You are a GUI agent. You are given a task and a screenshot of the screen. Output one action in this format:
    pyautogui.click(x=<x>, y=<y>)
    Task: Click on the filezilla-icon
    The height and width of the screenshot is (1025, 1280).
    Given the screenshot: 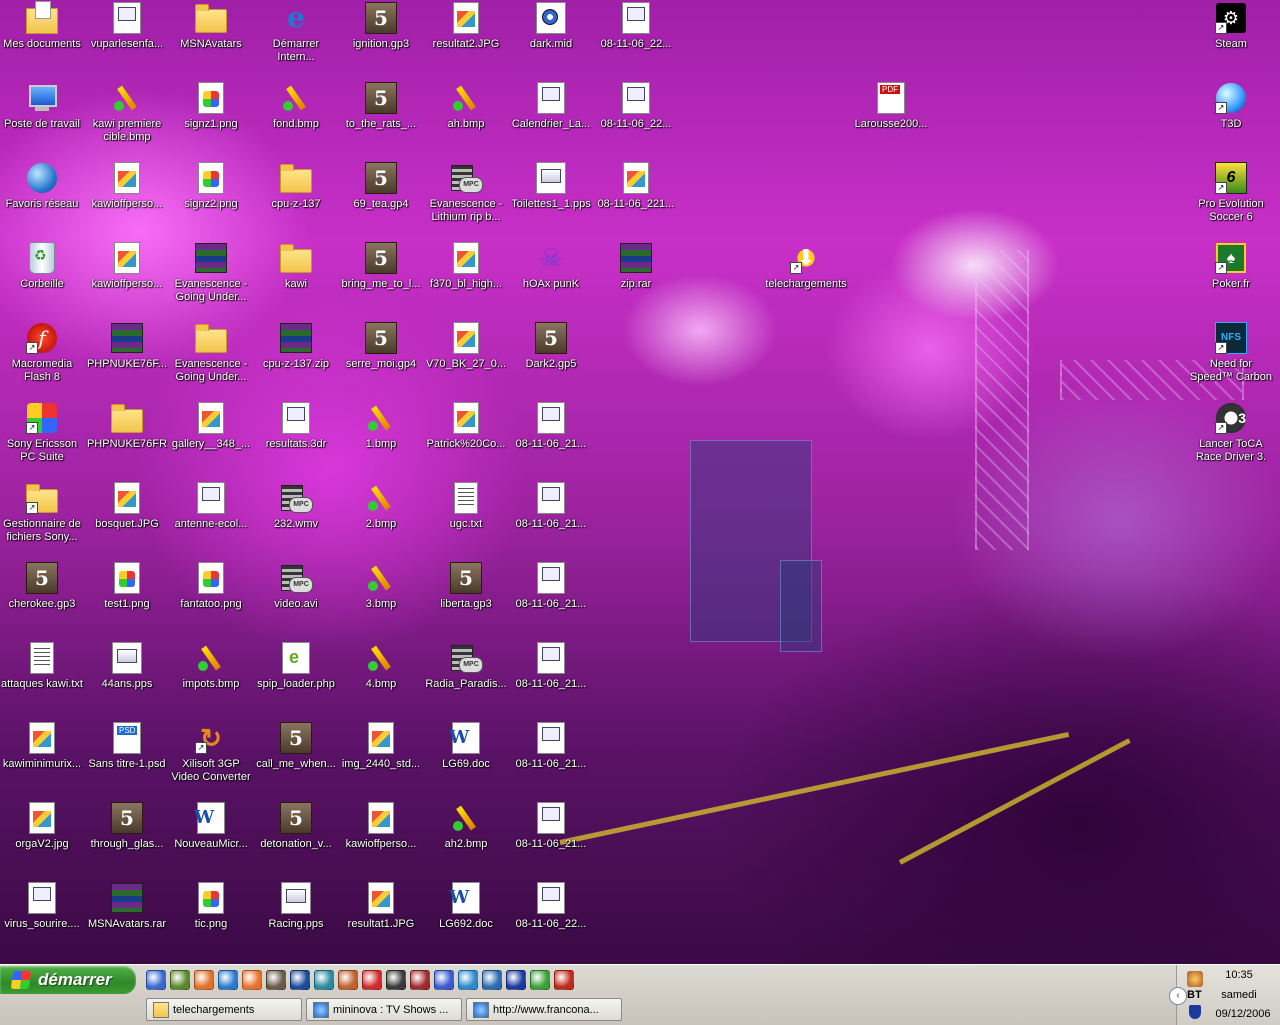 What is the action you would take?
    pyautogui.click(x=564, y=980)
    